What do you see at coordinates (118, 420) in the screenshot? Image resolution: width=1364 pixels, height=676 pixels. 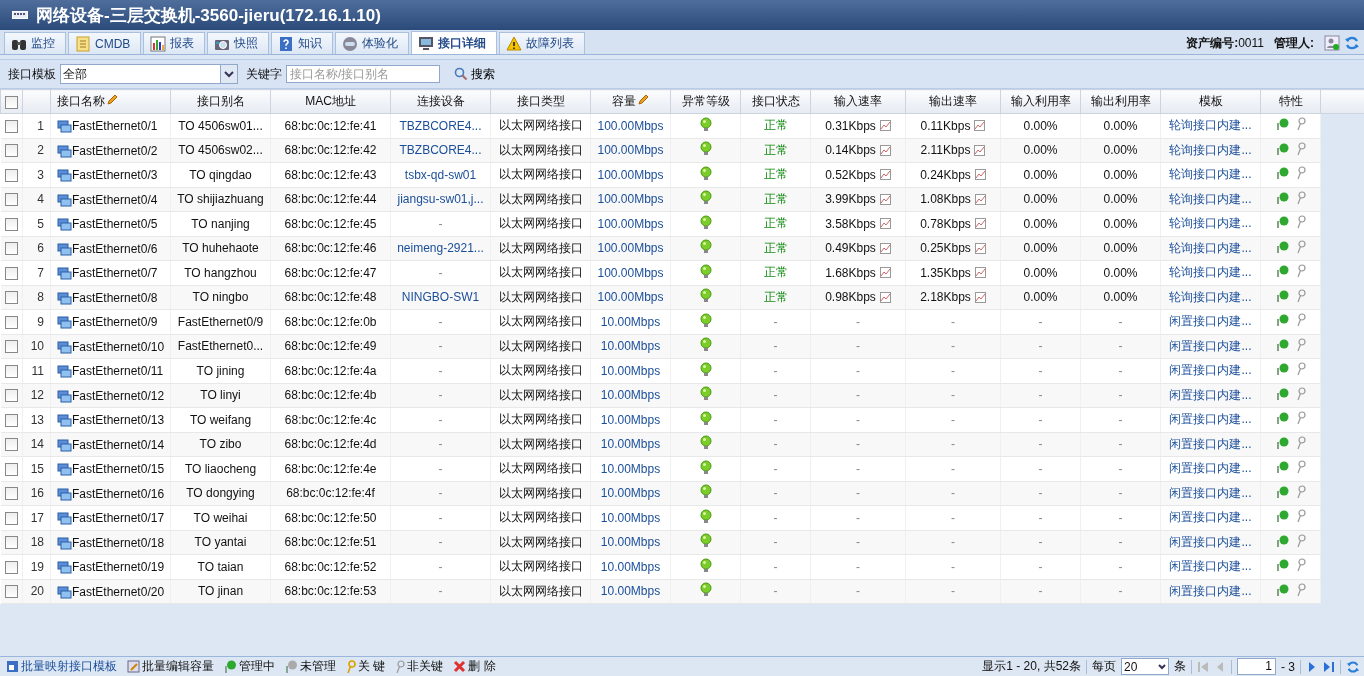 I see `interface-name: FastEthernet0/13` at bounding box center [118, 420].